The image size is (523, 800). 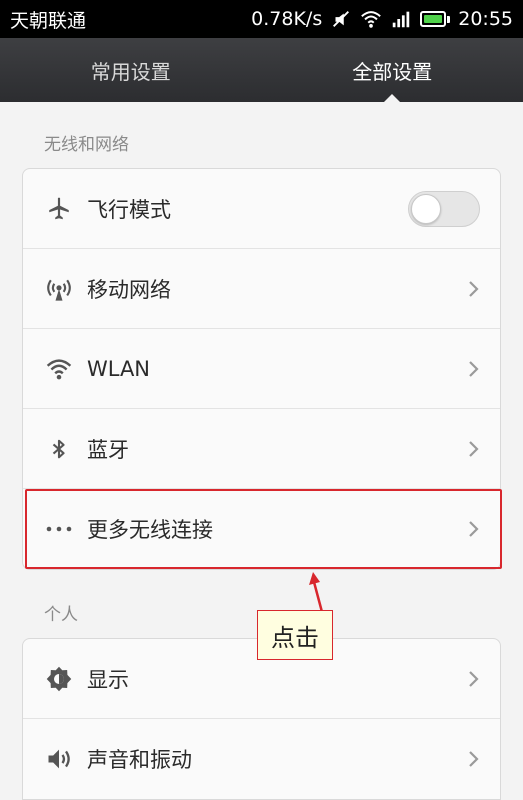 What do you see at coordinates (86, 145) in the screenshot?
I see `section-header-wireless: 无线和网络` at bounding box center [86, 145].